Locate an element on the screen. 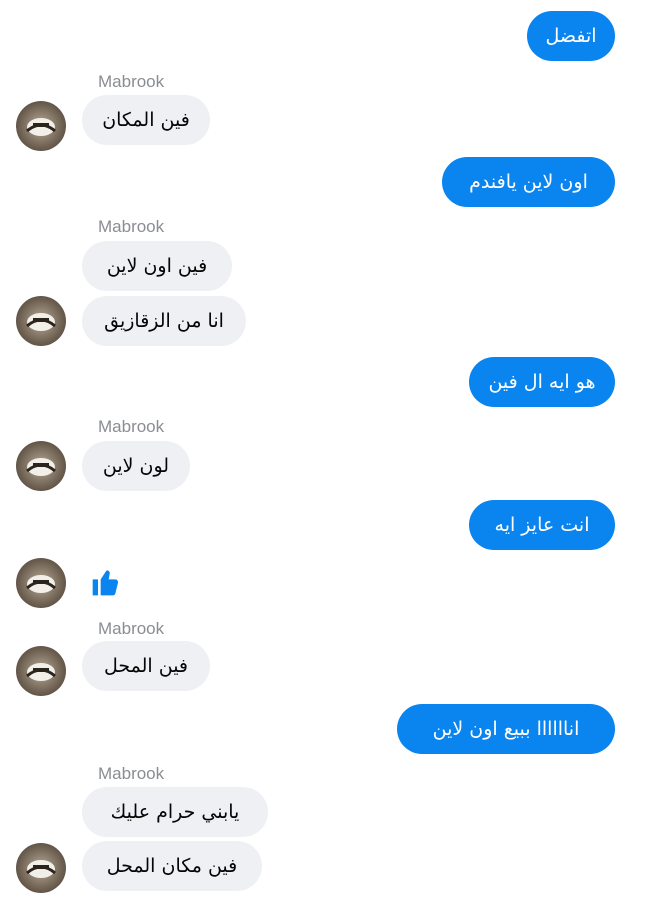 The width and height of the screenshot is (656, 900). incoming-message: يابني حرام عليك is located at coordinates (175, 812).